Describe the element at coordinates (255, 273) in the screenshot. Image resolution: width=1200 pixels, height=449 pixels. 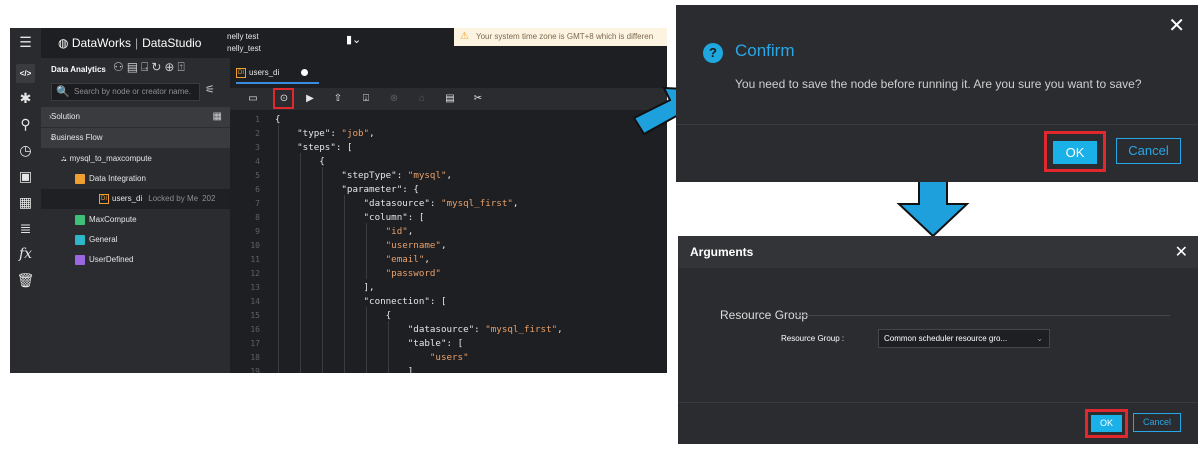
I see `line-number: 12` at that location.